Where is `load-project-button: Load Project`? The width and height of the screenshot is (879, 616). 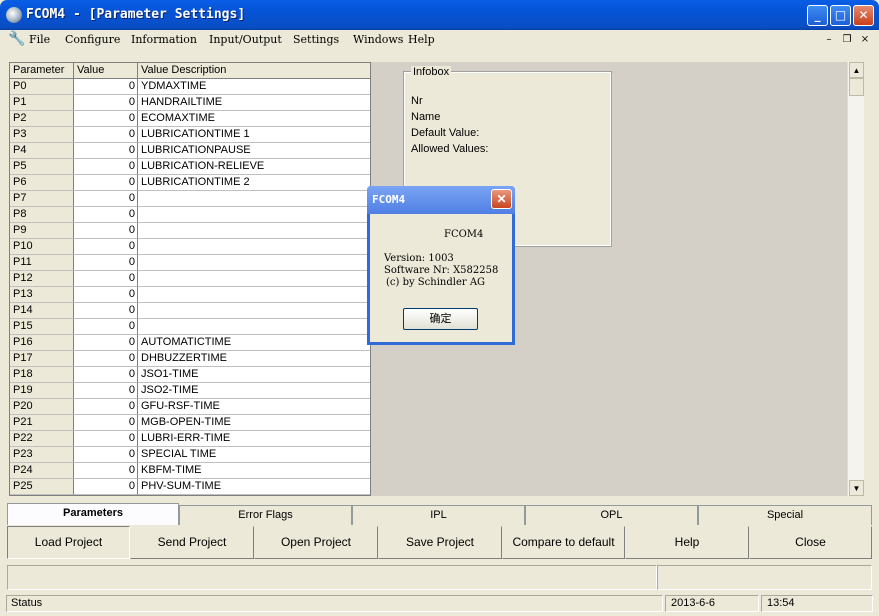 load-project-button: Load Project is located at coordinates (68, 542).